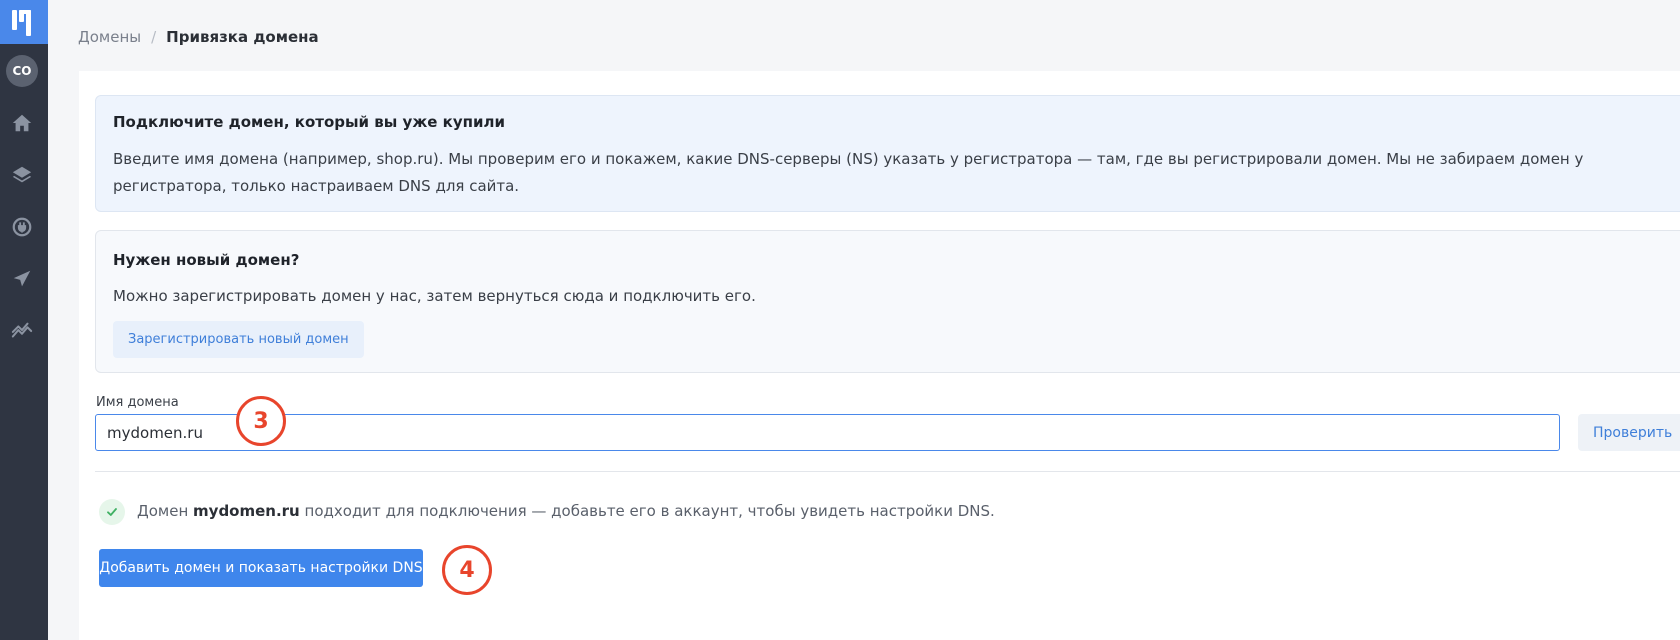 The width and height of the screenshot is (1680, 640). I want to click on sidebar: CO, so click(24, 320).